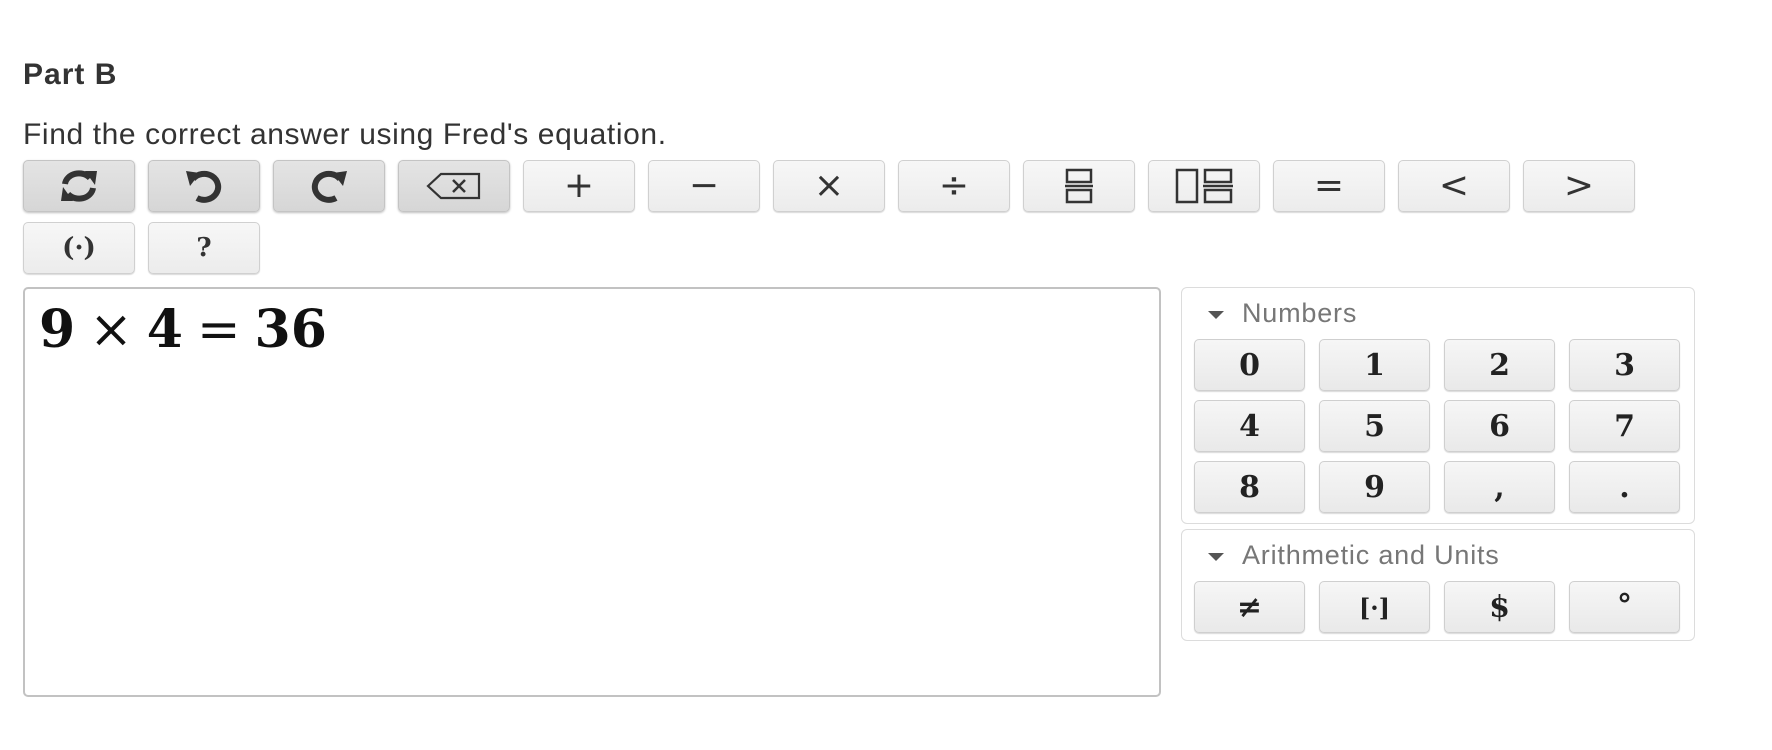 The width and height of the screenshot is (1772, 750). I want to click on help-icon: ?, so click(204, 248).